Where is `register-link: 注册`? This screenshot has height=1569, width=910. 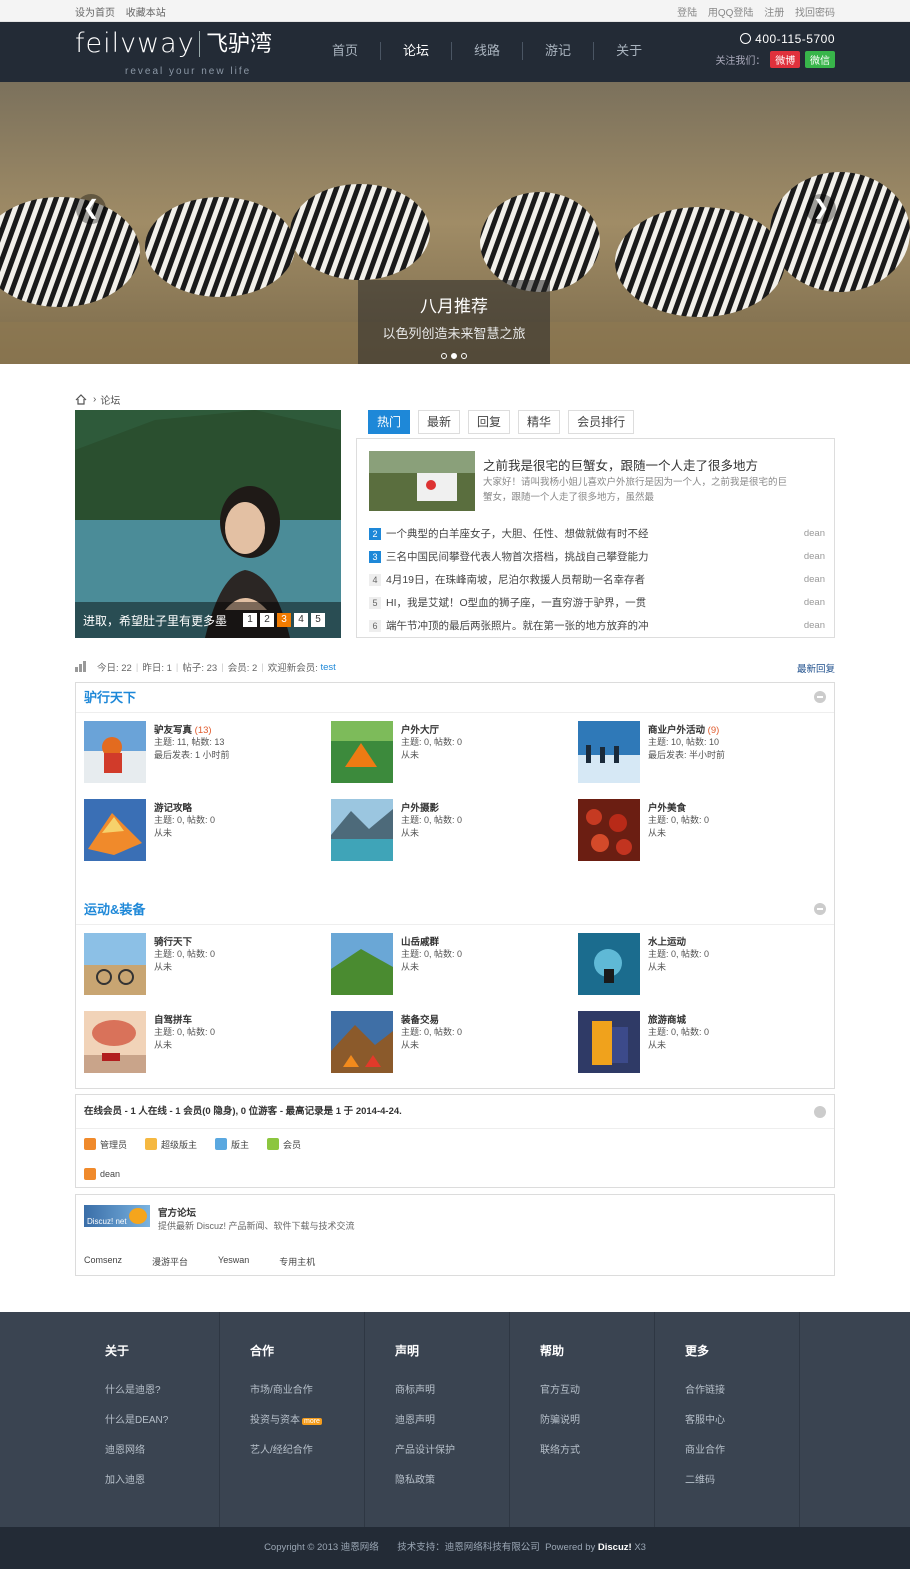
register-link: 注册 is located at coordinates (774, 13).